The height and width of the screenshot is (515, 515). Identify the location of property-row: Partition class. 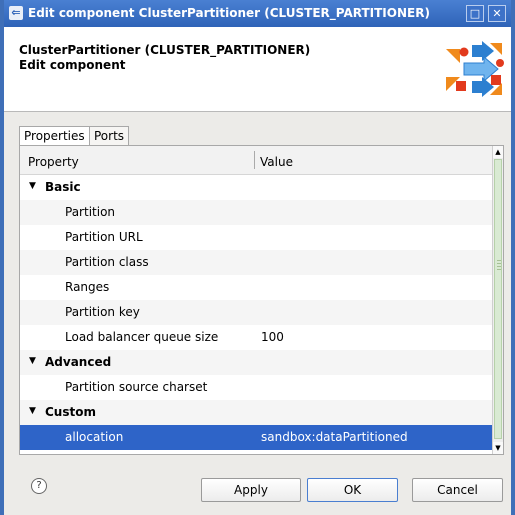
(257, 262).